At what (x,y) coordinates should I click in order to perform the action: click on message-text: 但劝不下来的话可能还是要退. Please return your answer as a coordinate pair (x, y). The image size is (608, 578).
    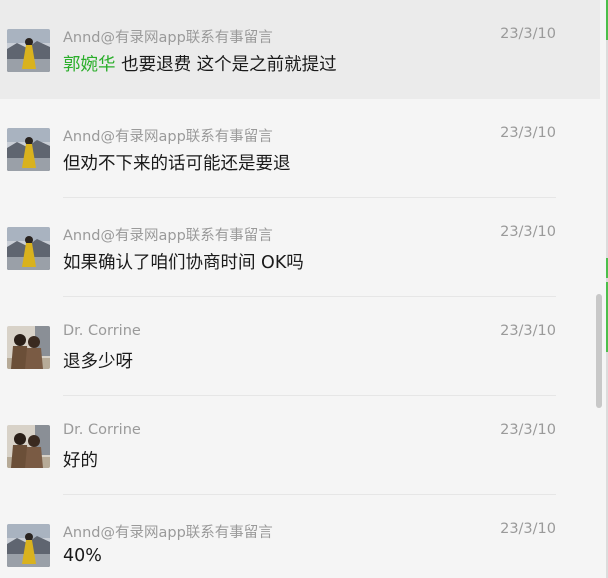
    Looking at the image, I should click on (177, 164).